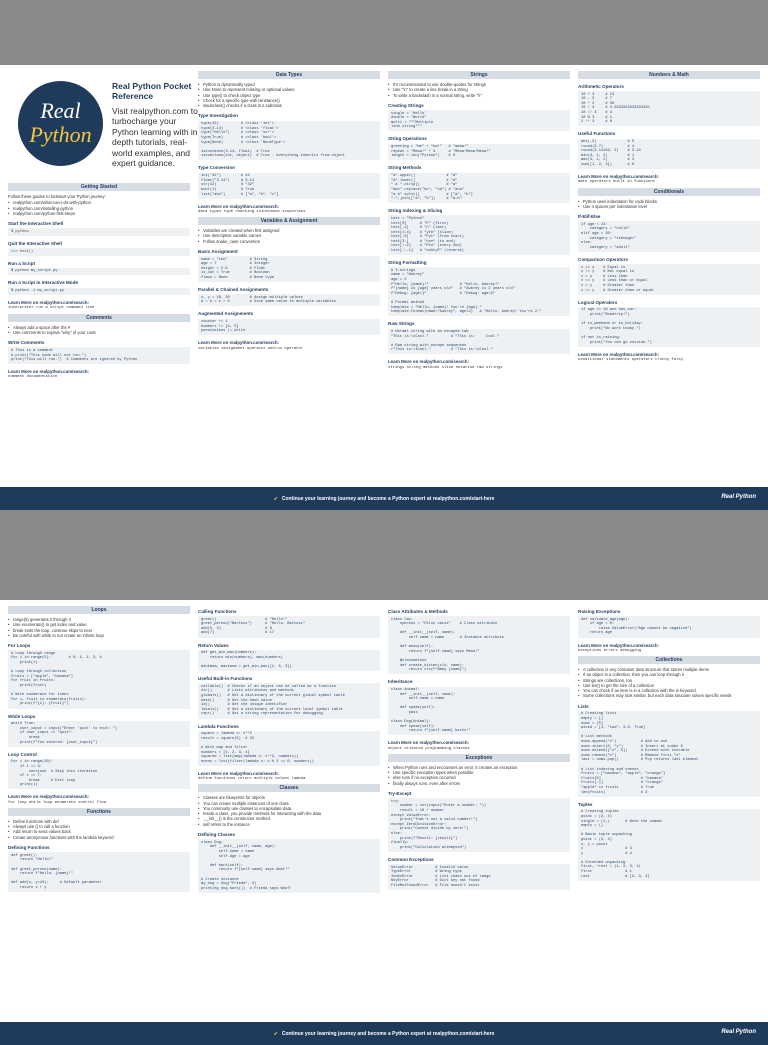 This screenshot has height=1045, width=768. I want to click on section-data-types: Data Types, so click(289, 75).